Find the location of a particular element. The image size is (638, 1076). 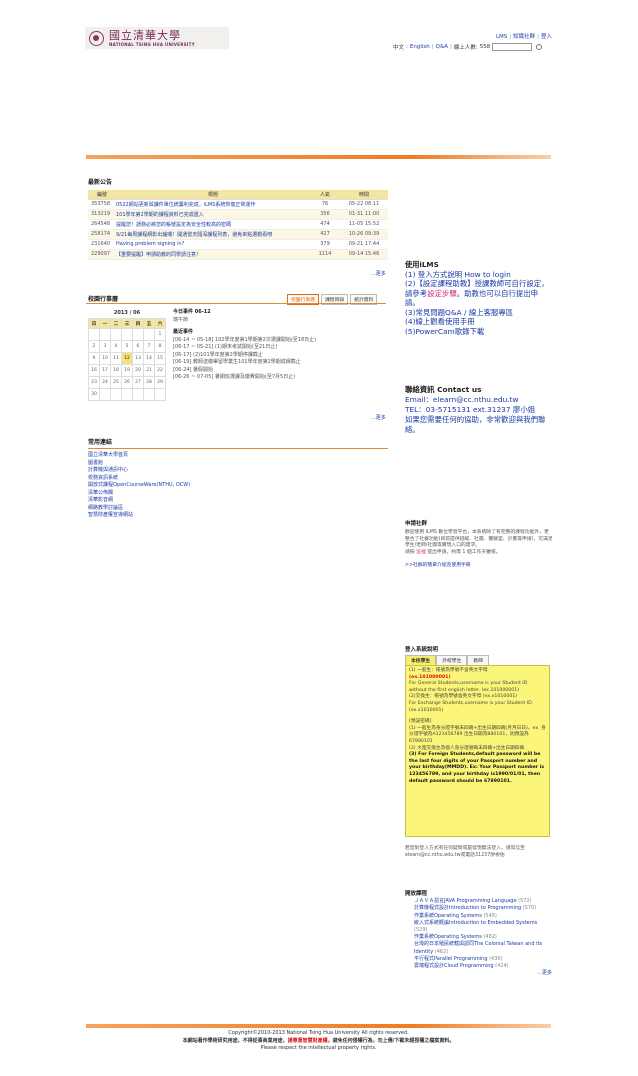

calendar-more-link: ...更多 is located at coordinates (378, 417).